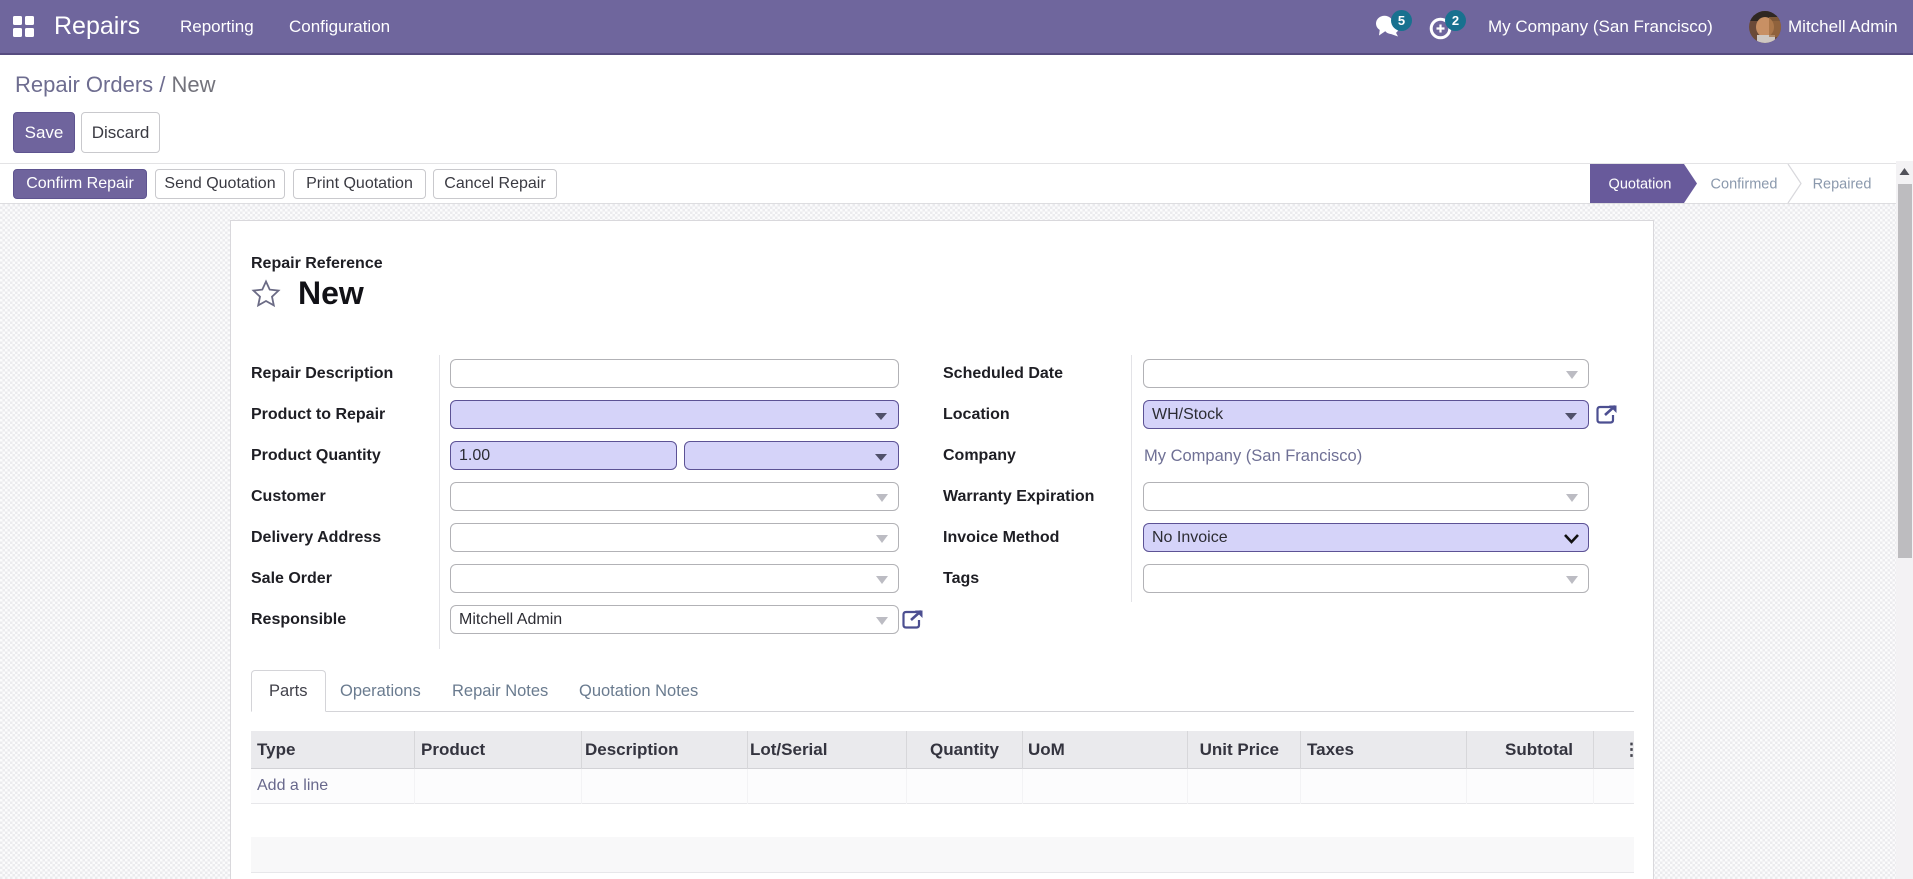 This screenshot has height=879, width=1913. What do you see at coordinates (1640, 185) in the screenshot?
I see `svg-text: Quotation` at bounding box center [1640, 185].